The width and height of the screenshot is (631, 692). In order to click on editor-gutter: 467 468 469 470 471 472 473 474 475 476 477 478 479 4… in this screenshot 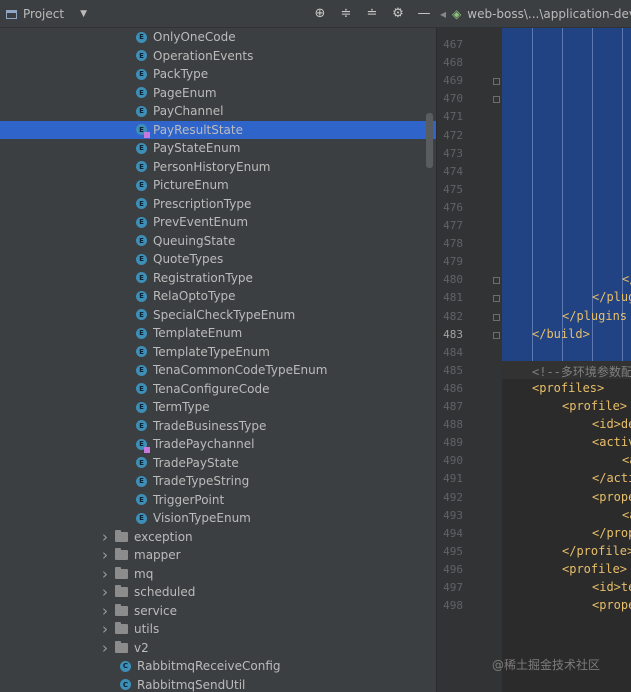, I will do `click(469, 360)`.